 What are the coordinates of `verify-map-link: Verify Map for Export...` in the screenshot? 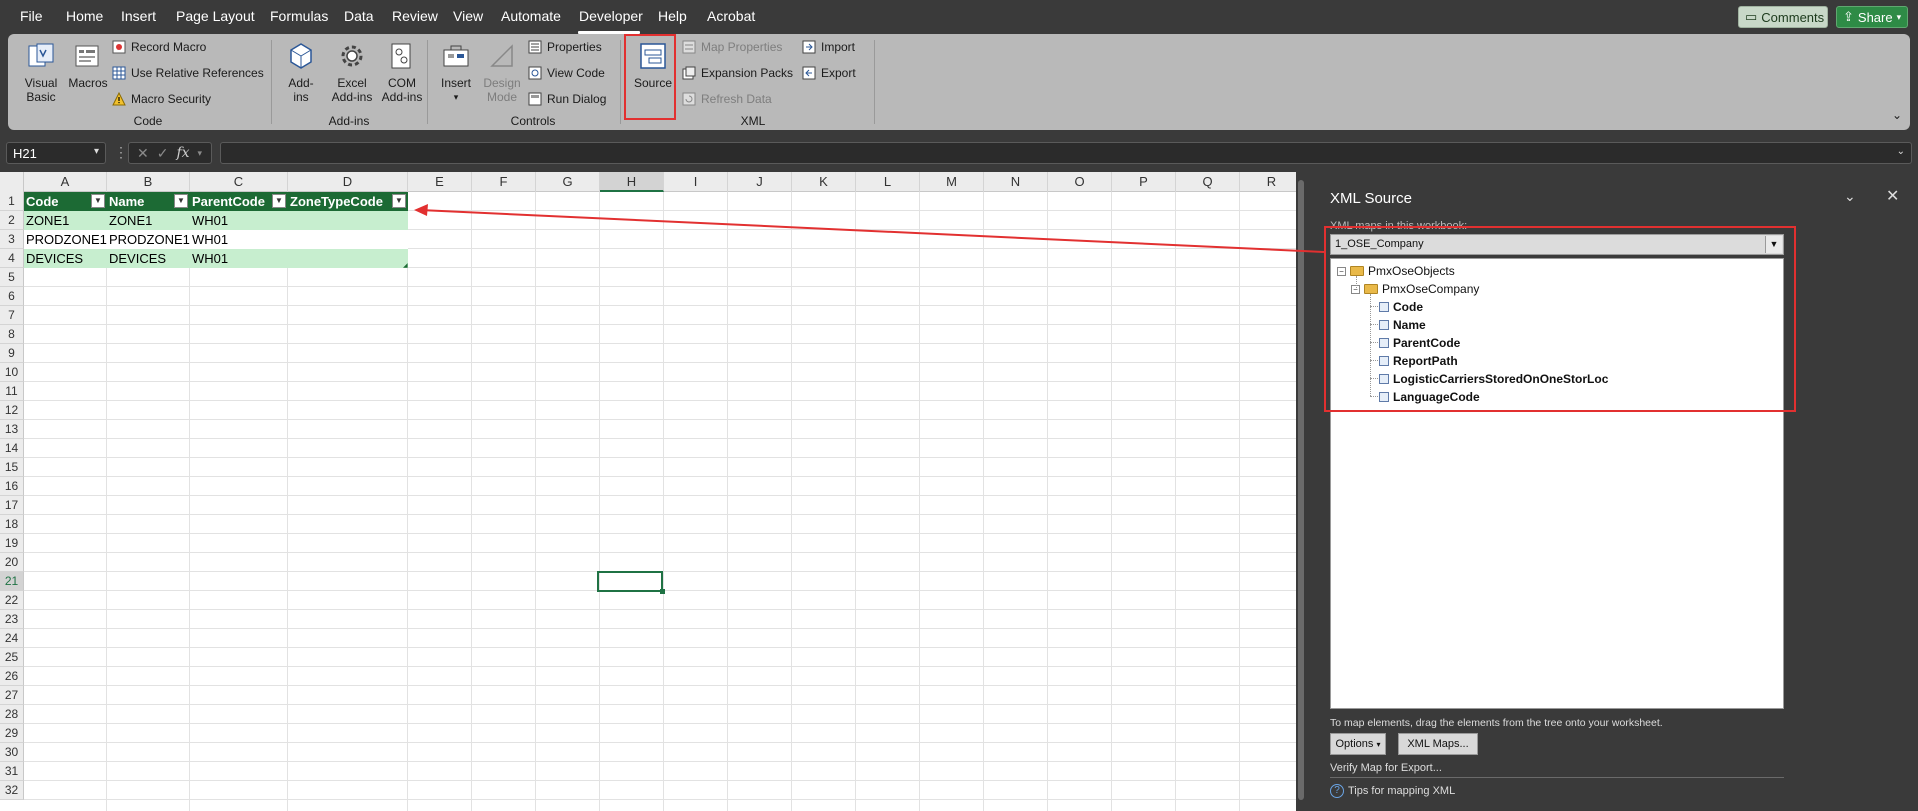 It's located at (1386, 768).